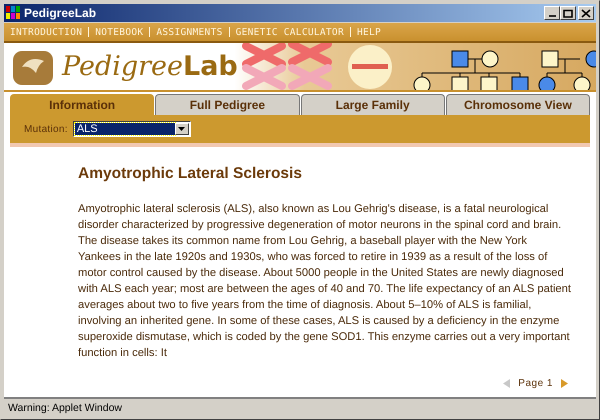 This screenshot has width=600, height=420. Describe the element at coordinates (13, 13) in the screenshot. I see `app-icon` at that location.